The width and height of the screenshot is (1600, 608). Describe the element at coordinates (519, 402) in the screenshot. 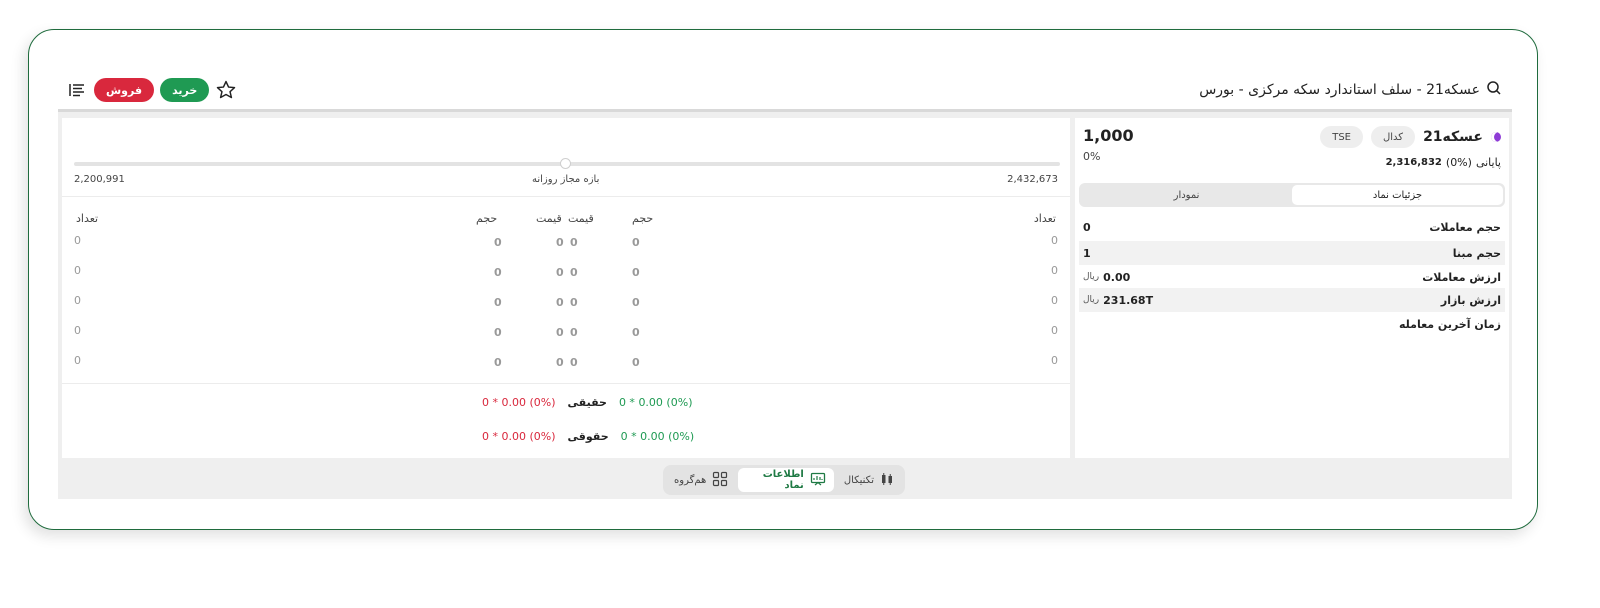

I see `individual-sell: (0%) 0.00 * 0` at that location.